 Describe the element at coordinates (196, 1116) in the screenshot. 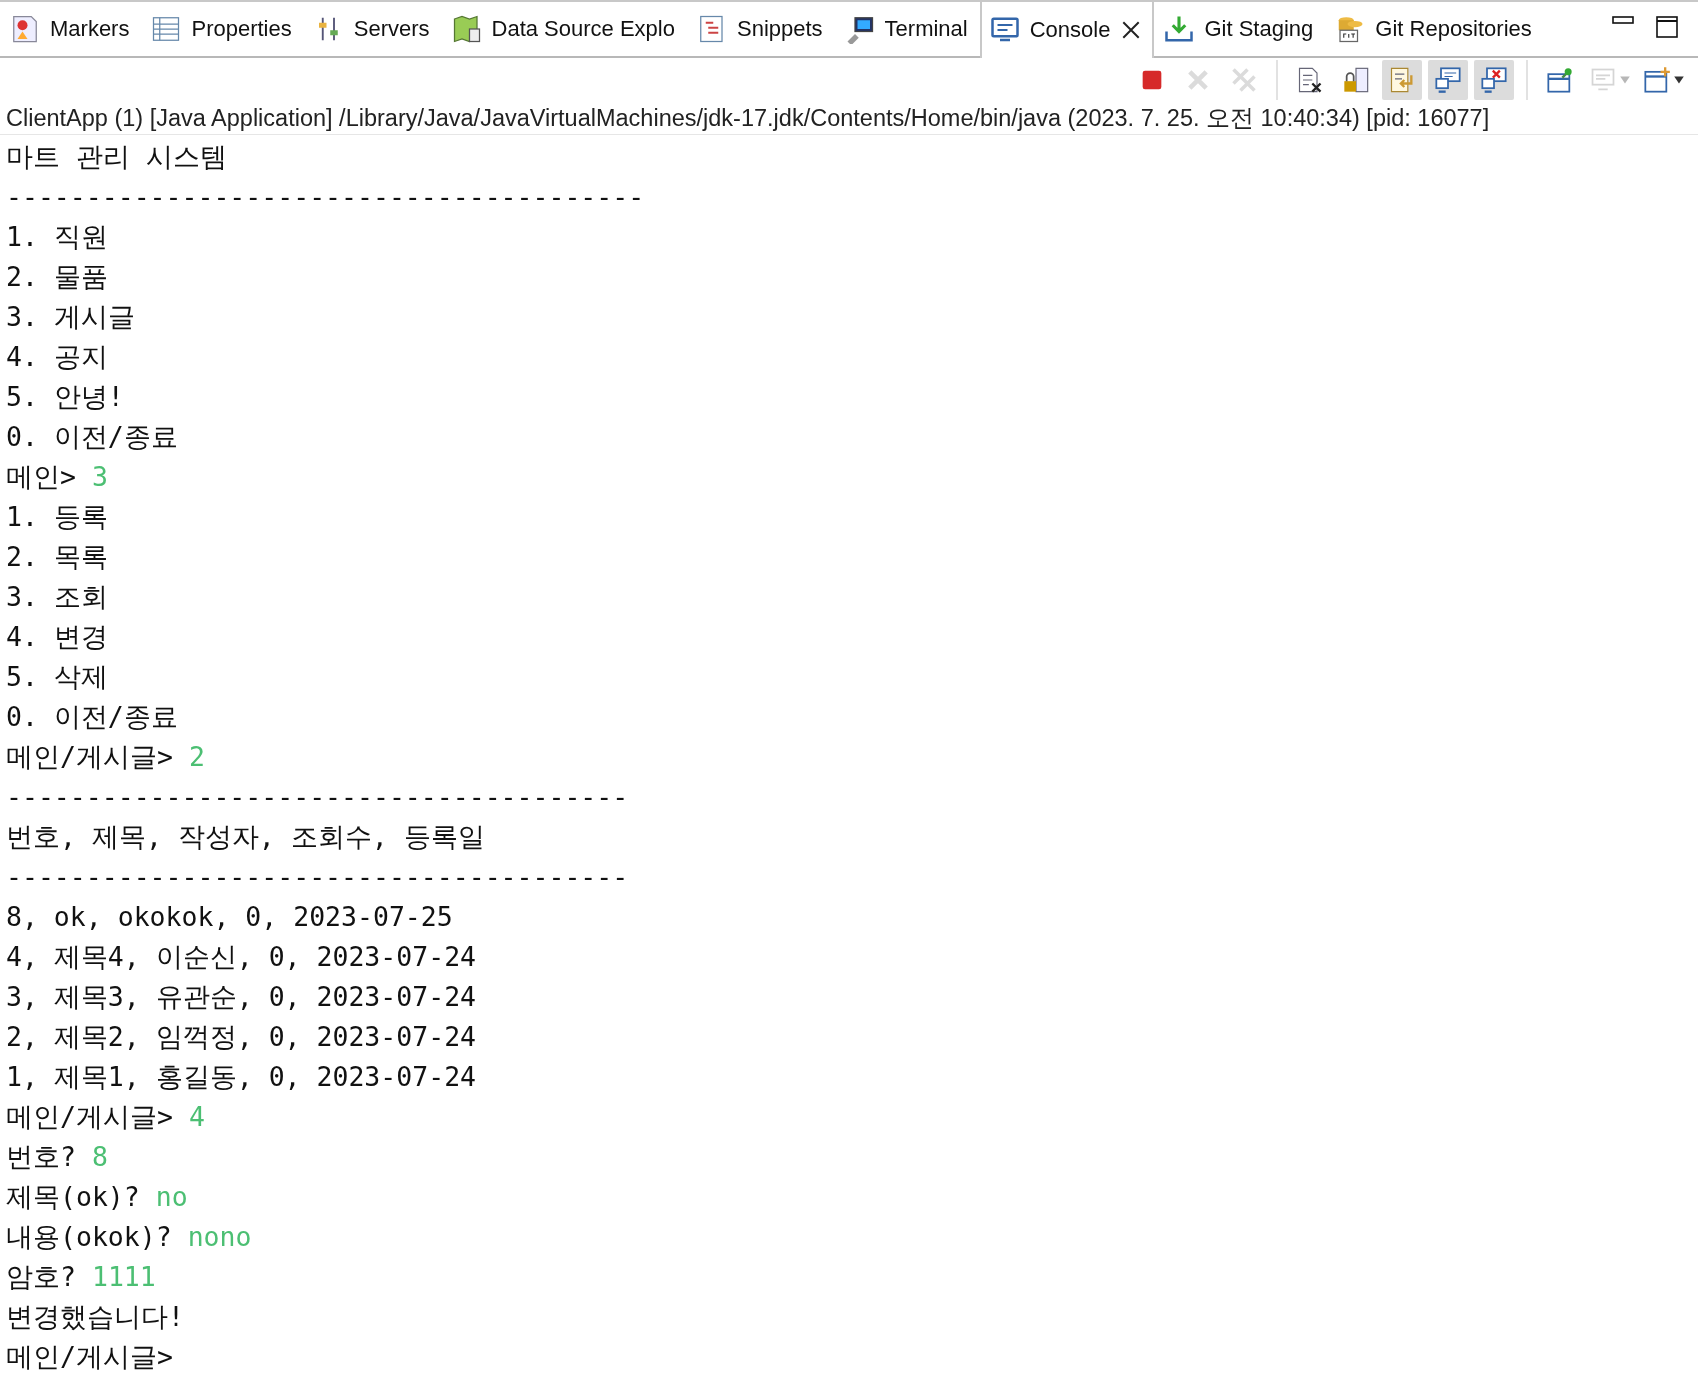

I see `input-text: 4` at that location.